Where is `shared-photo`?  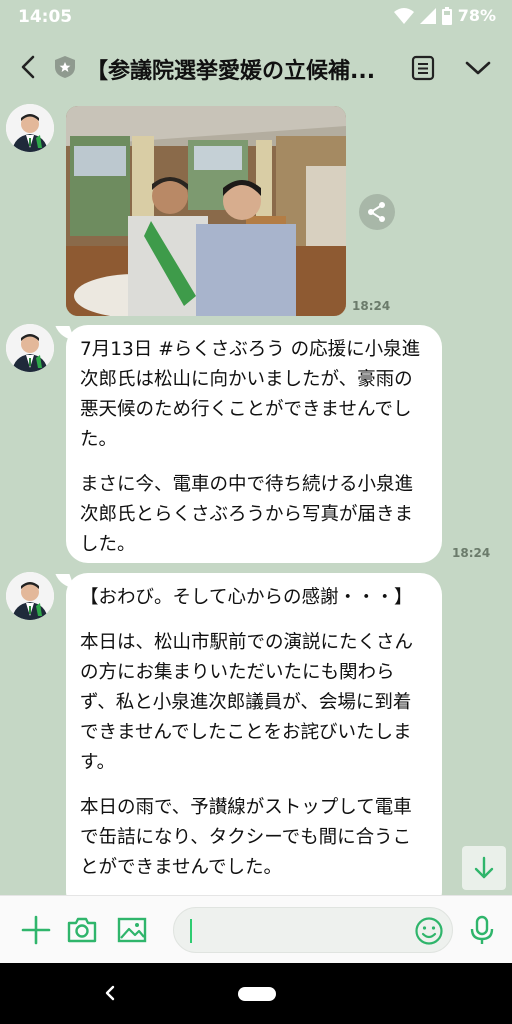
shared-photo is located at coordinates (206, 211).